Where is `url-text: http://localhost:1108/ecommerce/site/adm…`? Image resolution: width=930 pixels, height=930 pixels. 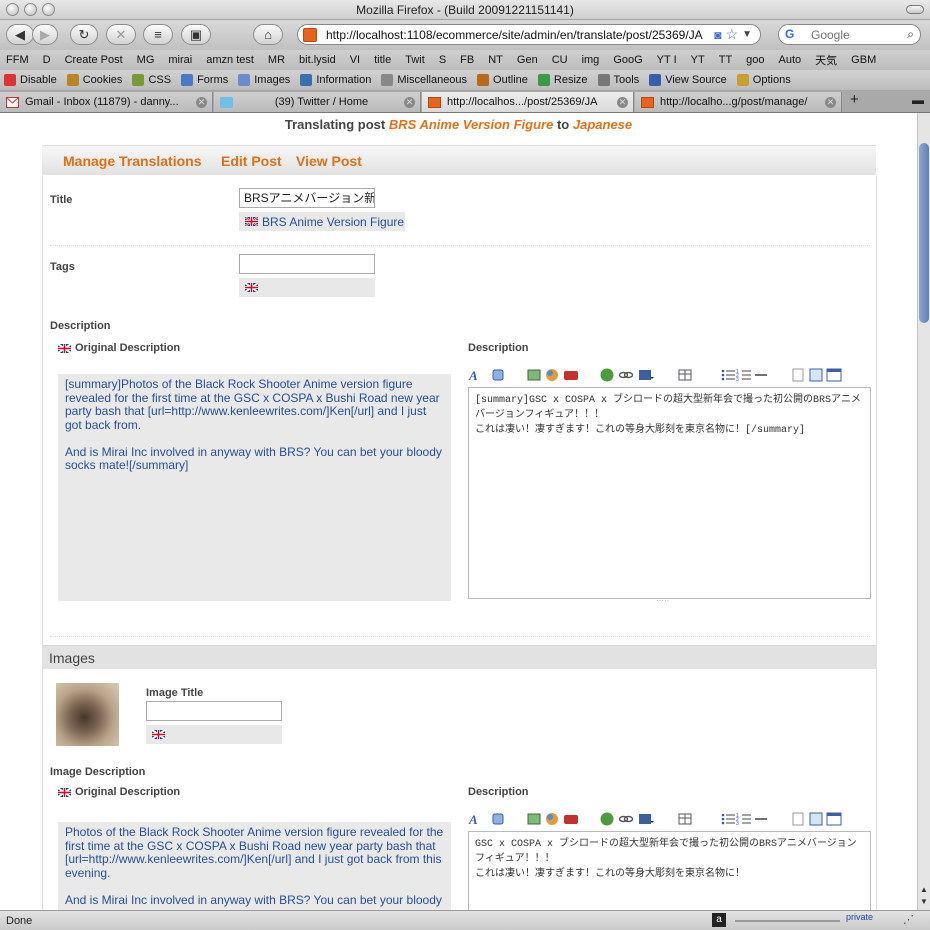 url-text: http://localhost:1108/ecommerce/site/adm… is located at coordinates (520, 35).